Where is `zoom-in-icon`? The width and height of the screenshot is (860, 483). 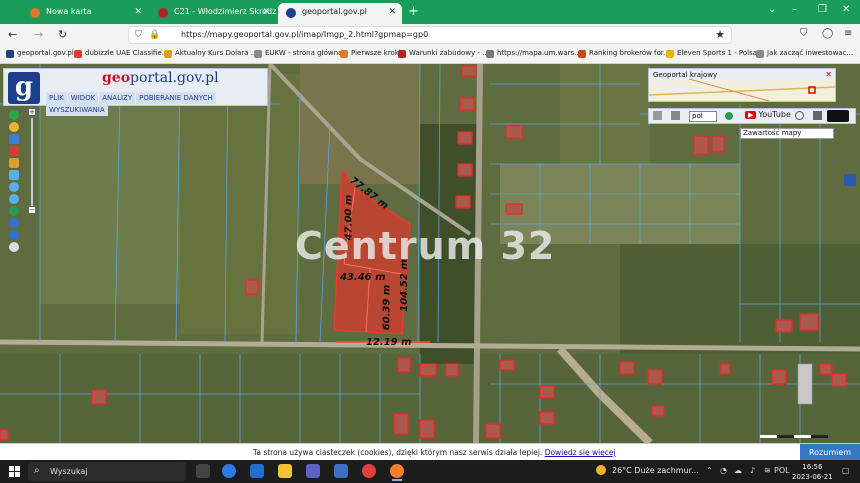 zoom-in-icon is located at coordinates (14, 187).